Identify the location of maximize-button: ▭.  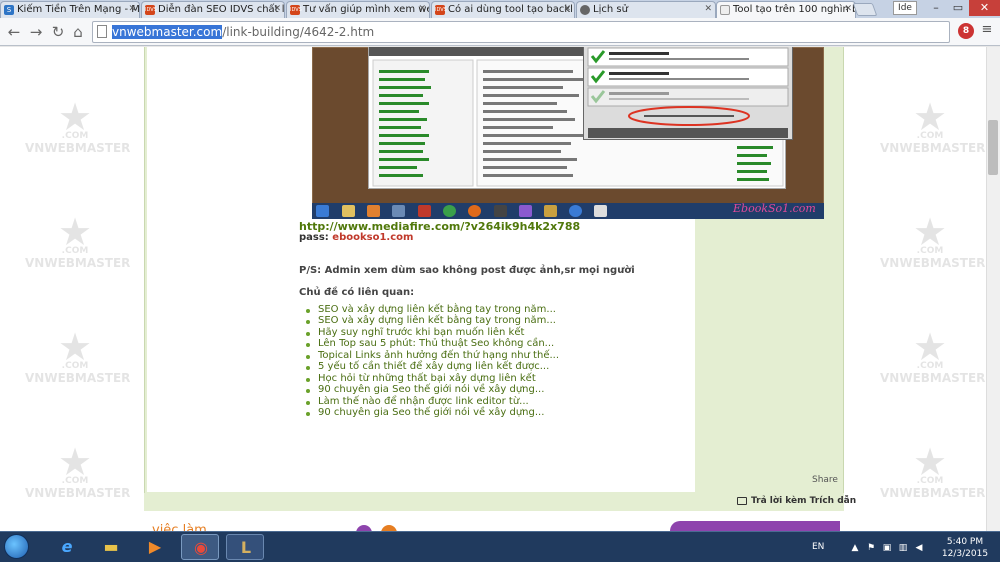
(958, 8).